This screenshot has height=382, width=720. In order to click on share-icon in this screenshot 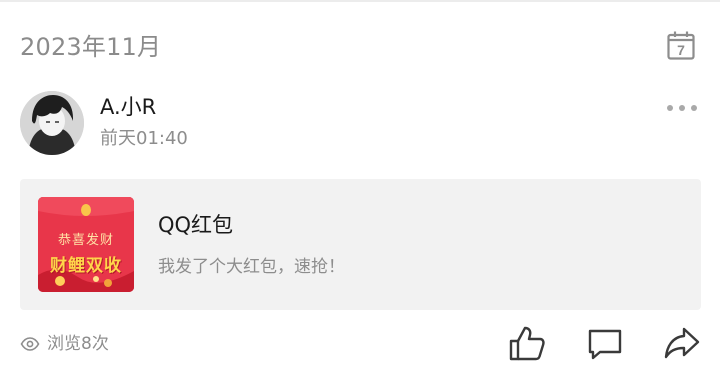, I will do `click(682, 343)`.